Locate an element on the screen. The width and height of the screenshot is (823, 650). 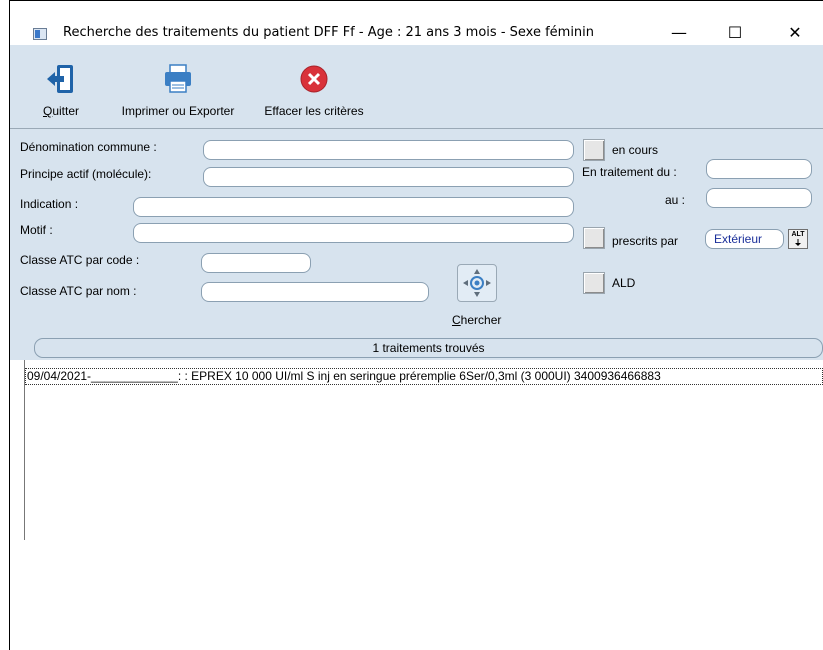
en-traitement-label: En traitement du : is located at coordinates (629, 172).